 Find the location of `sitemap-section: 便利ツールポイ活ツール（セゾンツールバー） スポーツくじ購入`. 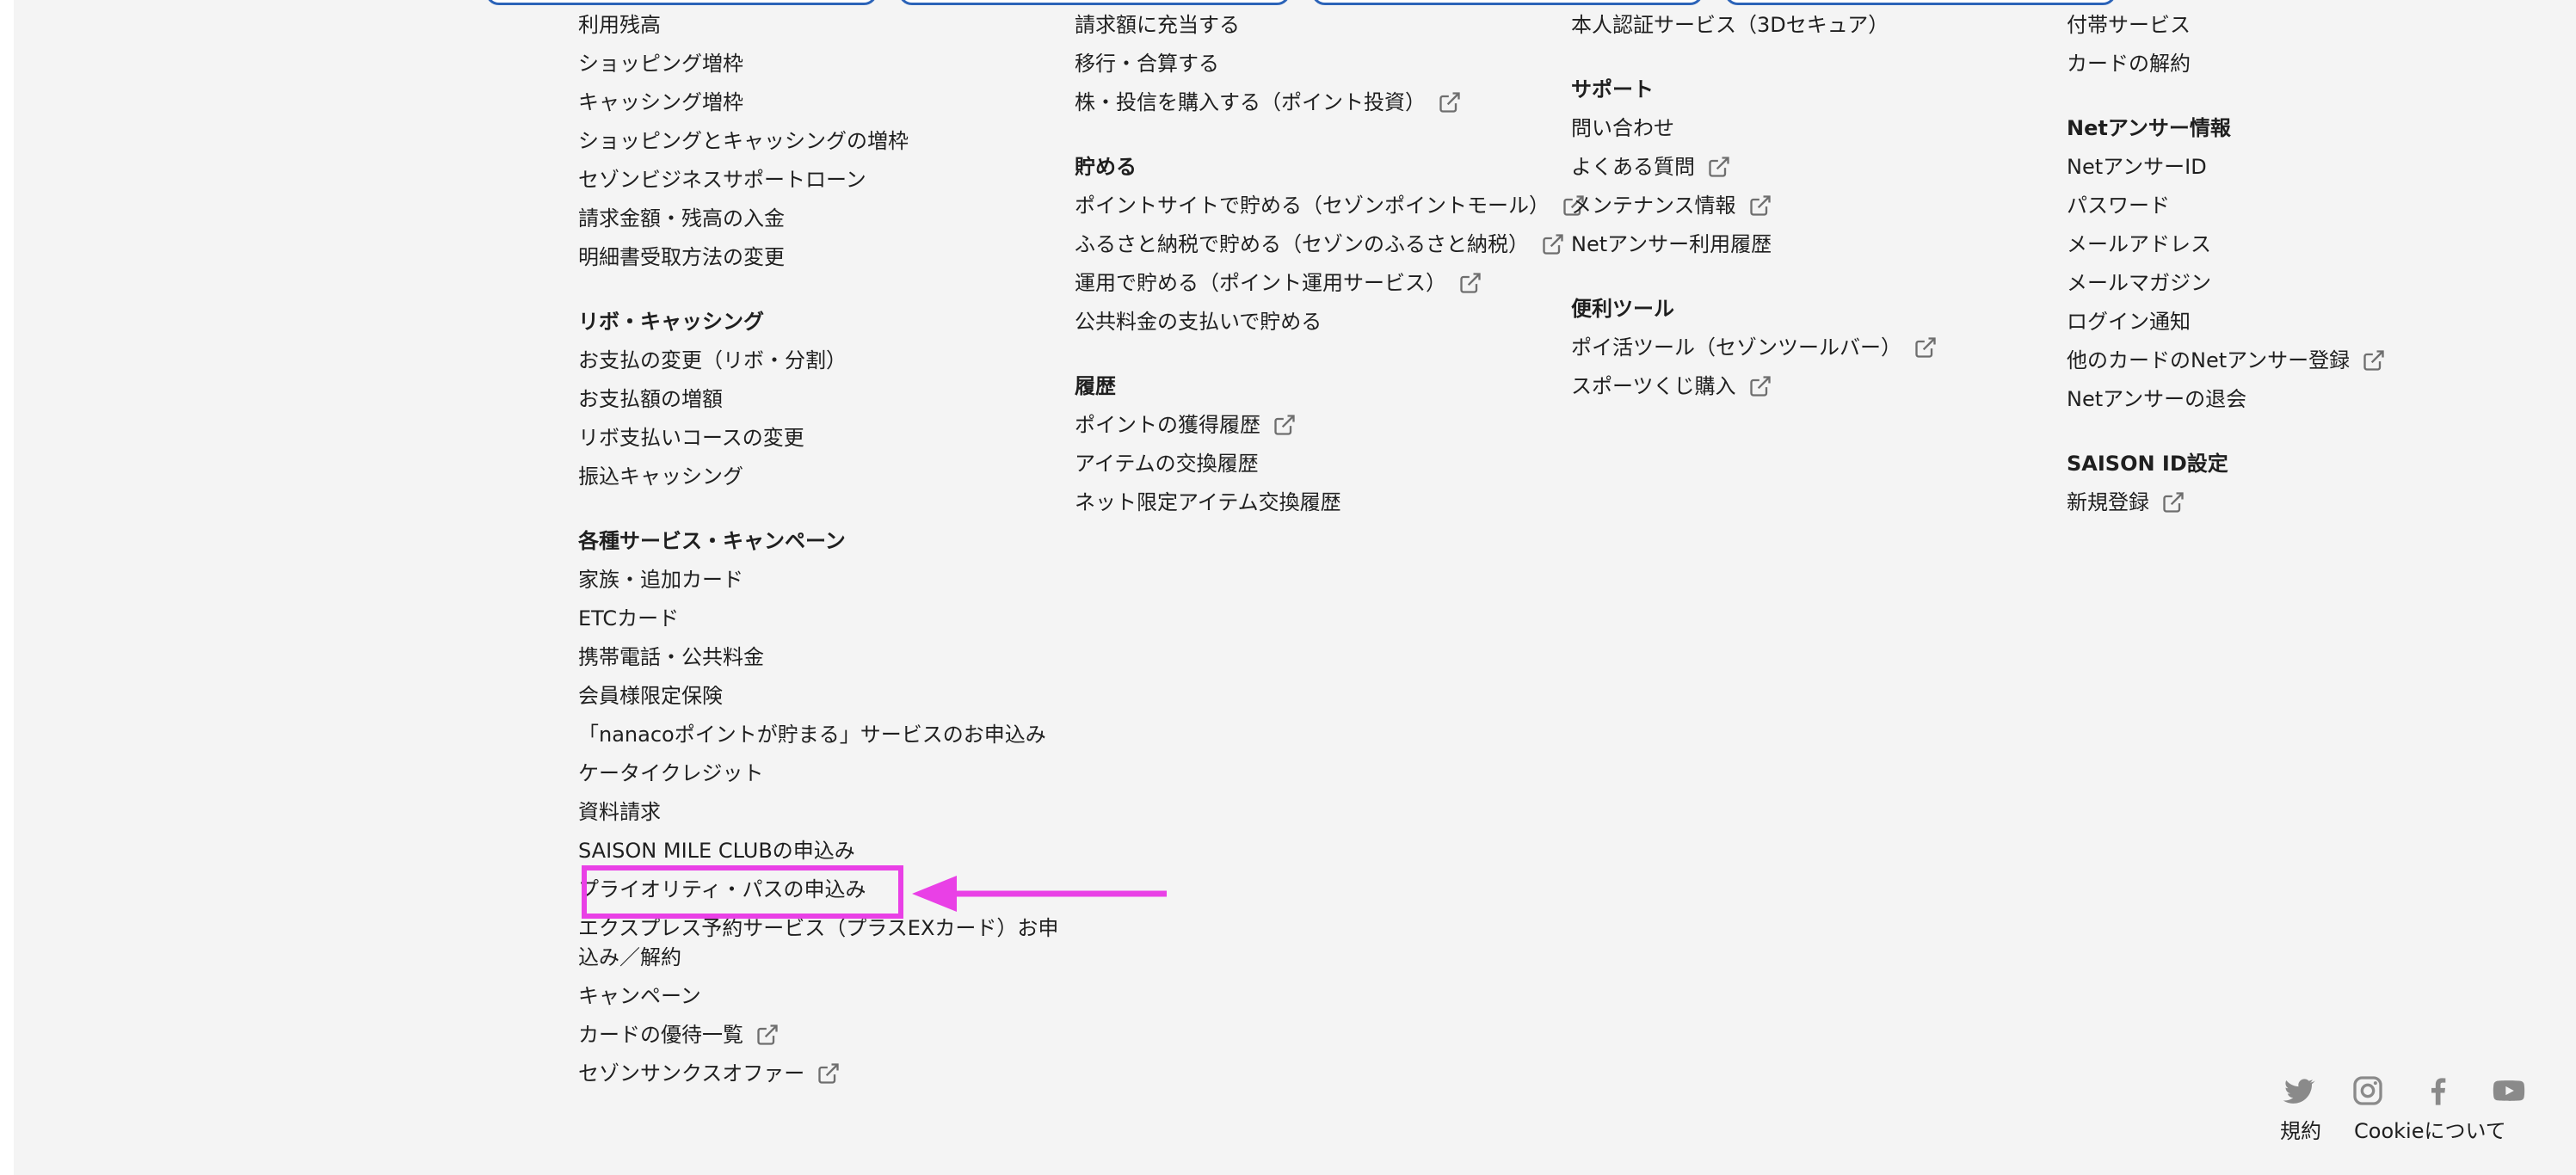

sitemap-section: 便利ツールポイ活ツール（セゾンツールバー） スポーツくじ購入 is located at coordinates (1812, 347).